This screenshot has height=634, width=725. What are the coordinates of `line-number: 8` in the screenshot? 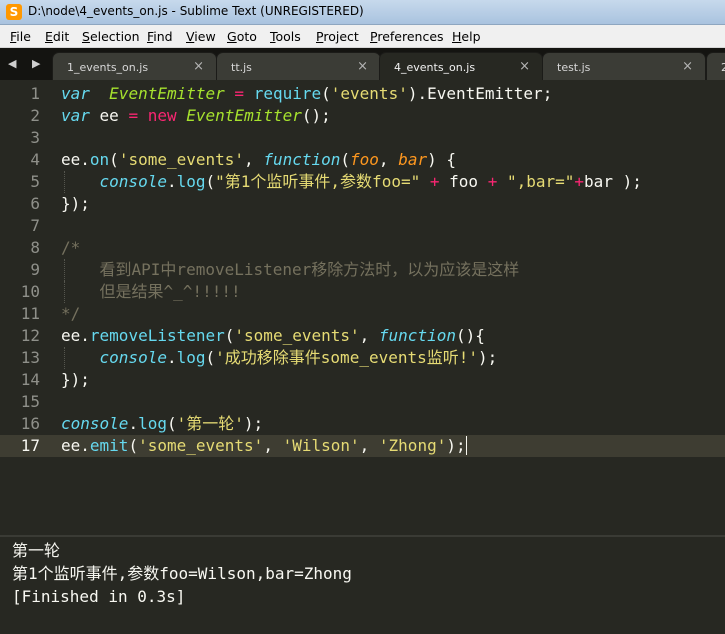 It's located at (35, 247).